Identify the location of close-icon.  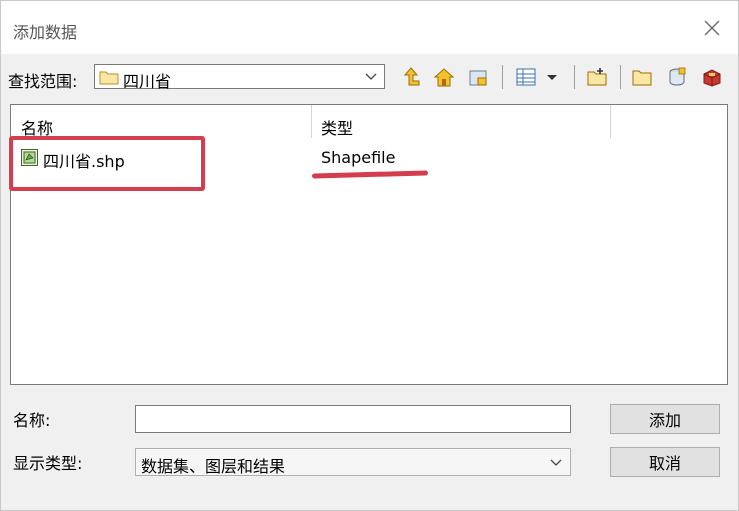
(712, 28).